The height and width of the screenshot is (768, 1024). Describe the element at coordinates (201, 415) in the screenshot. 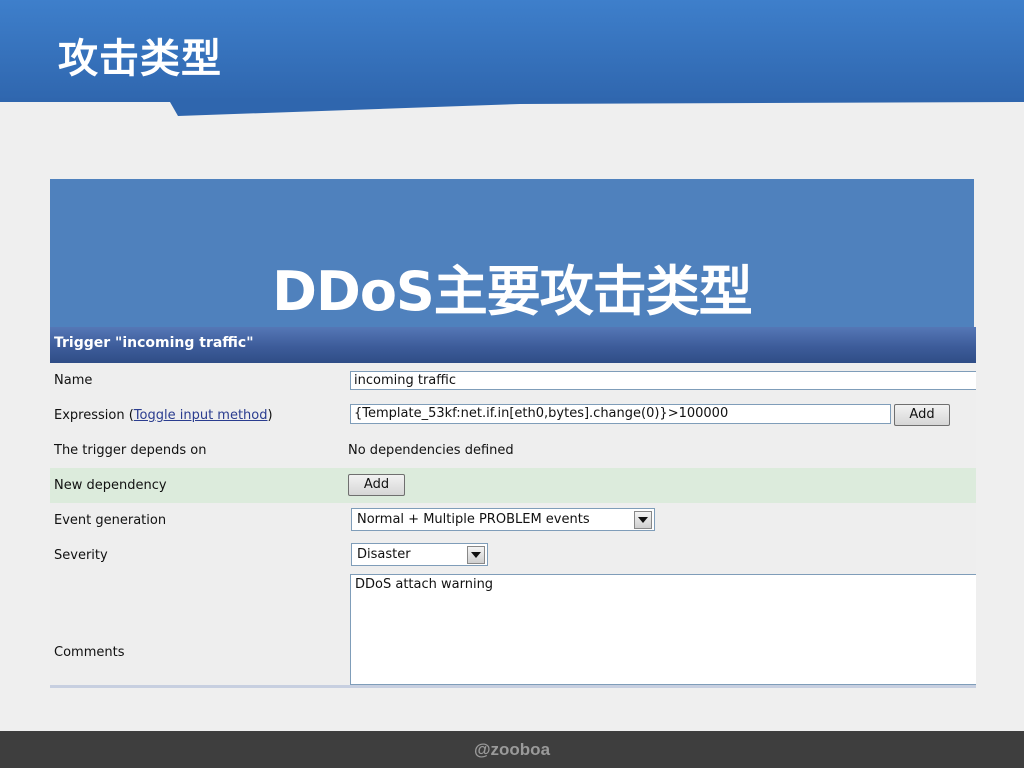

I see `toggle-input-method-link: Toggle input method` at that location.